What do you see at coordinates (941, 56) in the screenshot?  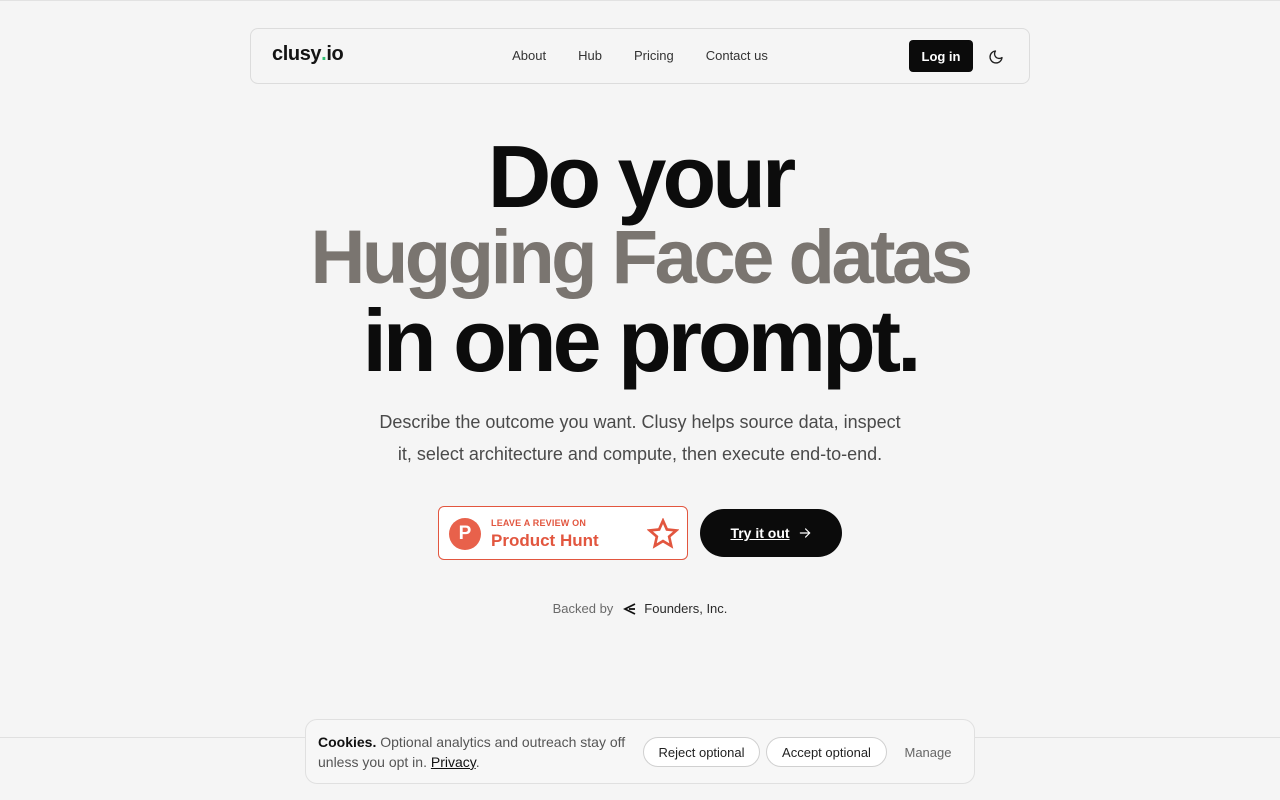 I see `login-button: Log in` at bounding box center [941, 56].